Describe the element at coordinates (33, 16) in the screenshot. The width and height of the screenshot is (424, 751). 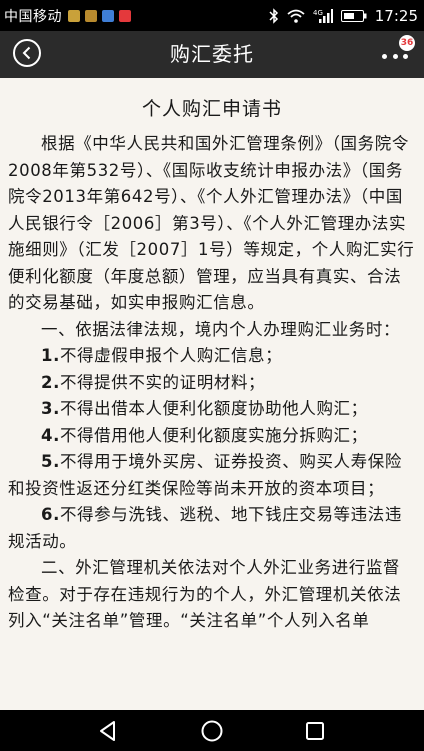
I see `carrier-name: 中国移动` at that location.